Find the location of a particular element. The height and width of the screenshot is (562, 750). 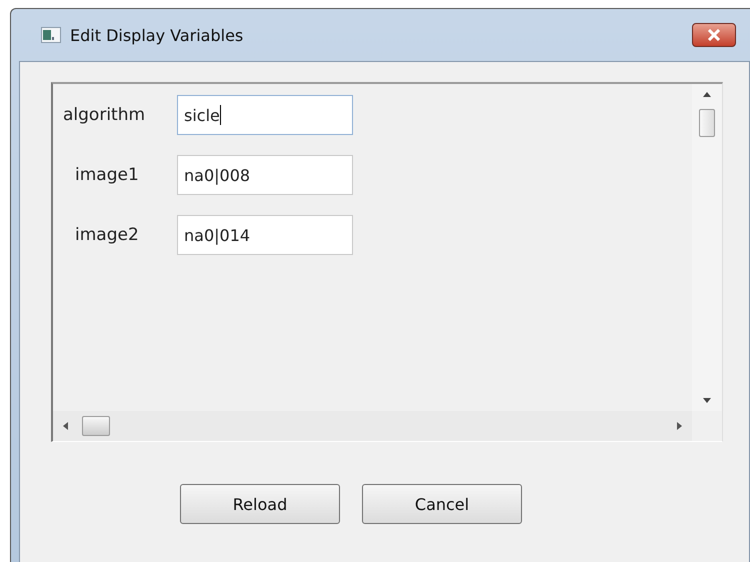

input-field: na0|008 is located at coordinates (265, 175).